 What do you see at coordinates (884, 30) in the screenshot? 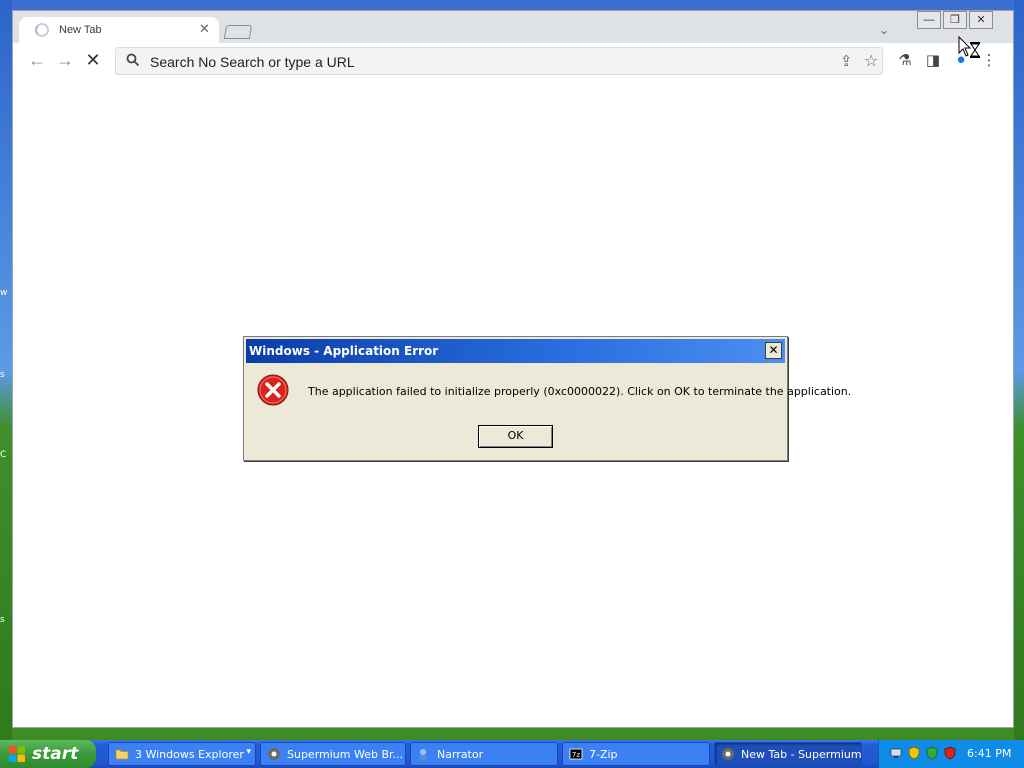
I see `tab-search-chevron-icon: ⌄` at bounding box center [884, 30].